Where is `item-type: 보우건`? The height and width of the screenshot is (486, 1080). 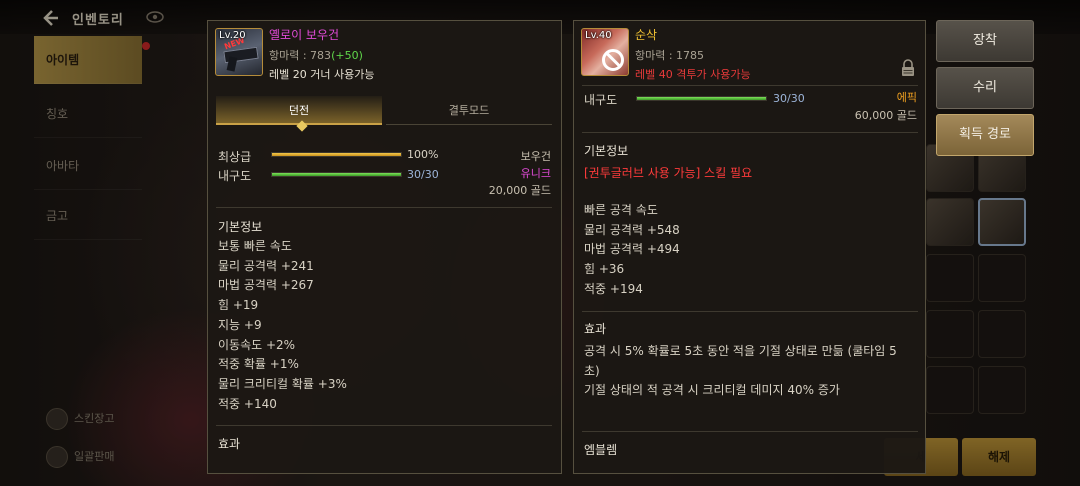 item-type: 보우건 is located at coordinates (535, 156).